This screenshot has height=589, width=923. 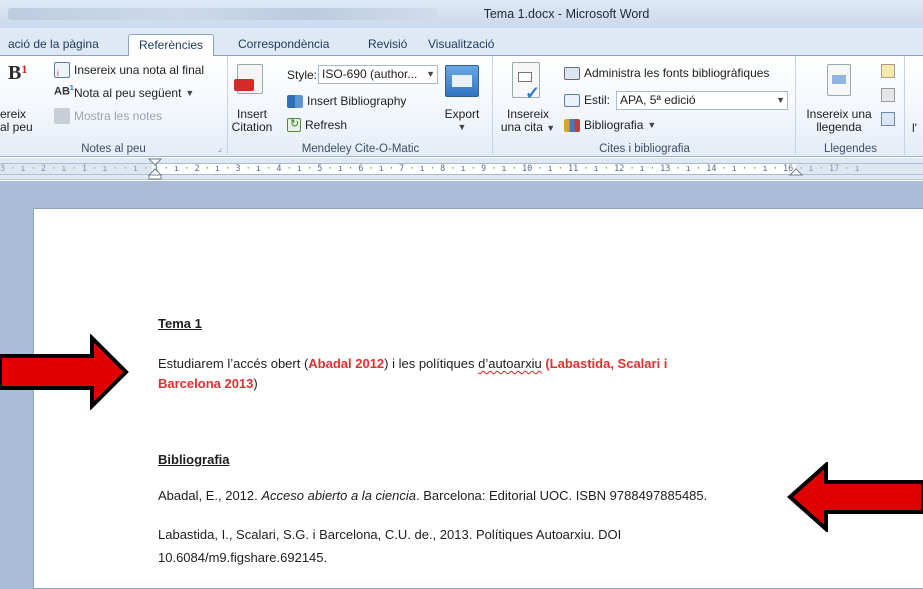 What do you see at coordinates (302, 75) in the screenshot?
I see `style-label: Style:` at bounding box center [302, 75].